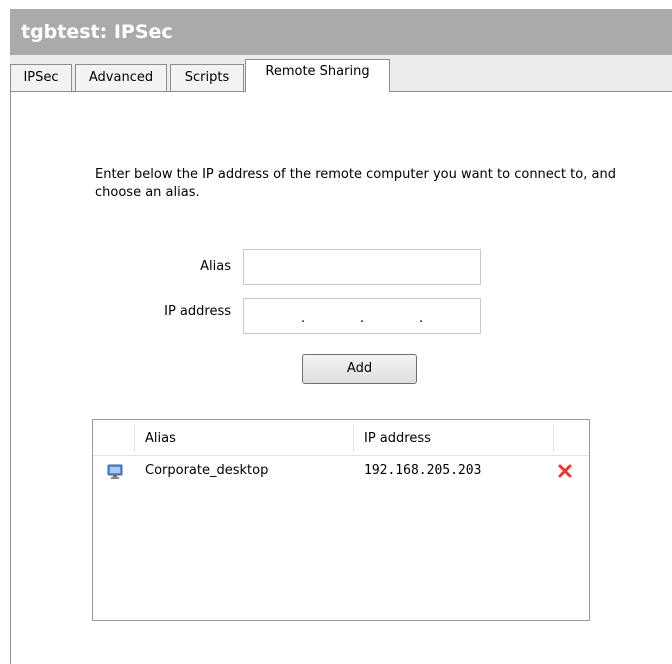 This screenshot has height=664, width=672. What do you see at coordinates (317, 75) in the screenshot?
I see `tab-remote-sharing: Remote Sharing` at bounding box center [317, 75].